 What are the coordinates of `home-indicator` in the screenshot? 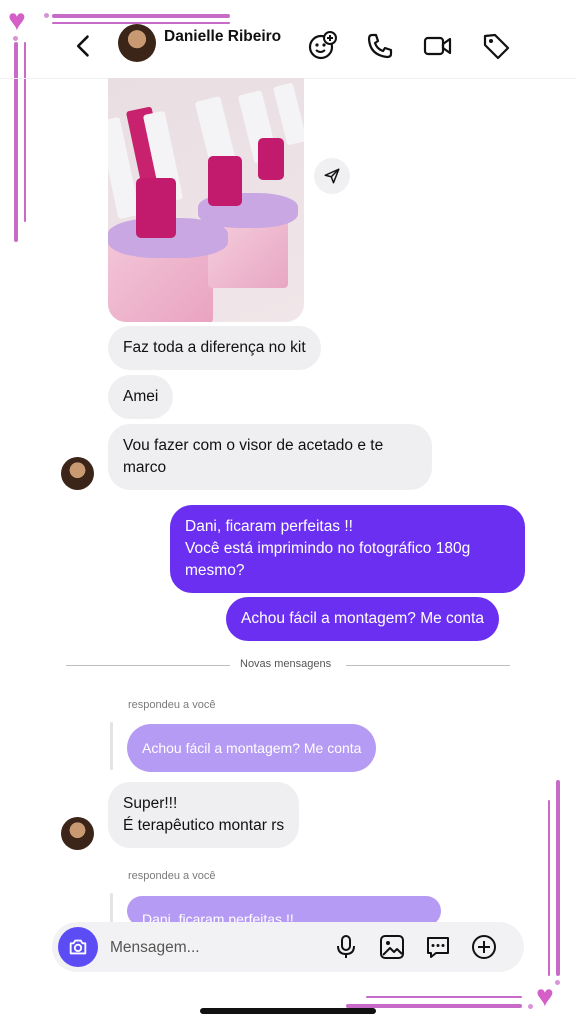 It's located at (288, 1011).